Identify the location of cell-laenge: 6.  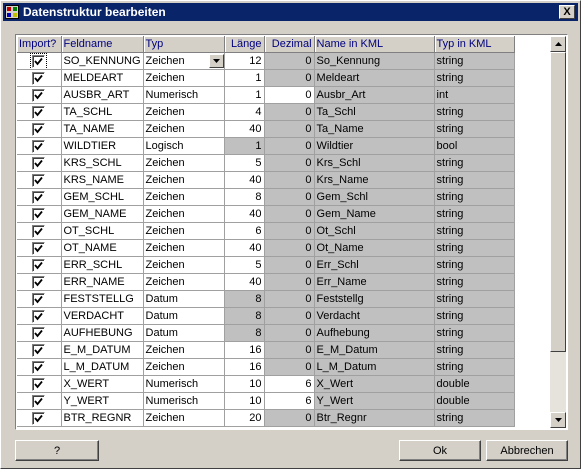
(244, 231).